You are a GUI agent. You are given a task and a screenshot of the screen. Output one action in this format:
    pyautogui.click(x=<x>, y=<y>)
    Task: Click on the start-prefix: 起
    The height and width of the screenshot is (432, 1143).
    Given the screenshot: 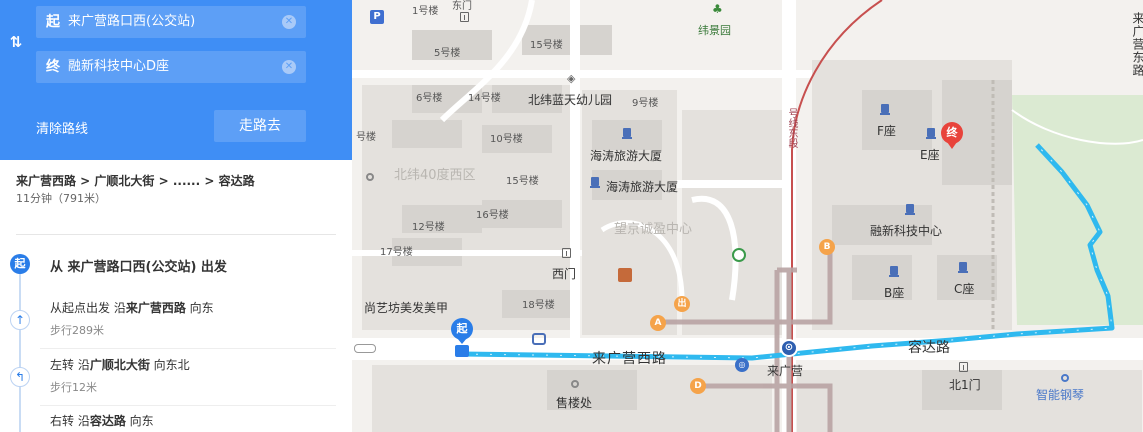 What is the action you would take?
    pyautogui.click(x=53, y=22)
    